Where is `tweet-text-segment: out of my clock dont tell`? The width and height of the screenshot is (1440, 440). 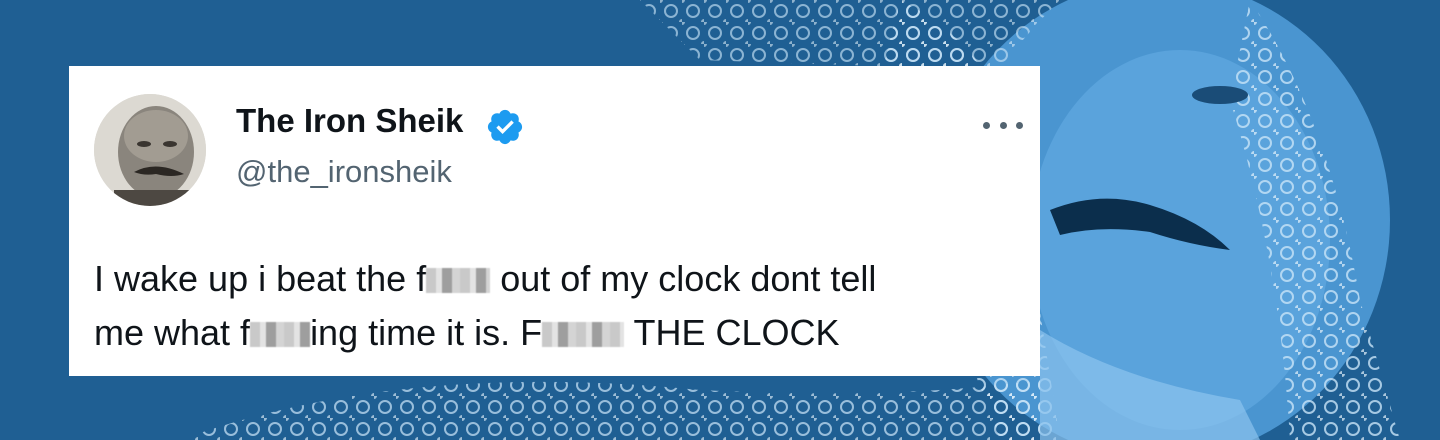 tweet-text-segment: out of my clock dont tell is located at coordinates (688, 278).